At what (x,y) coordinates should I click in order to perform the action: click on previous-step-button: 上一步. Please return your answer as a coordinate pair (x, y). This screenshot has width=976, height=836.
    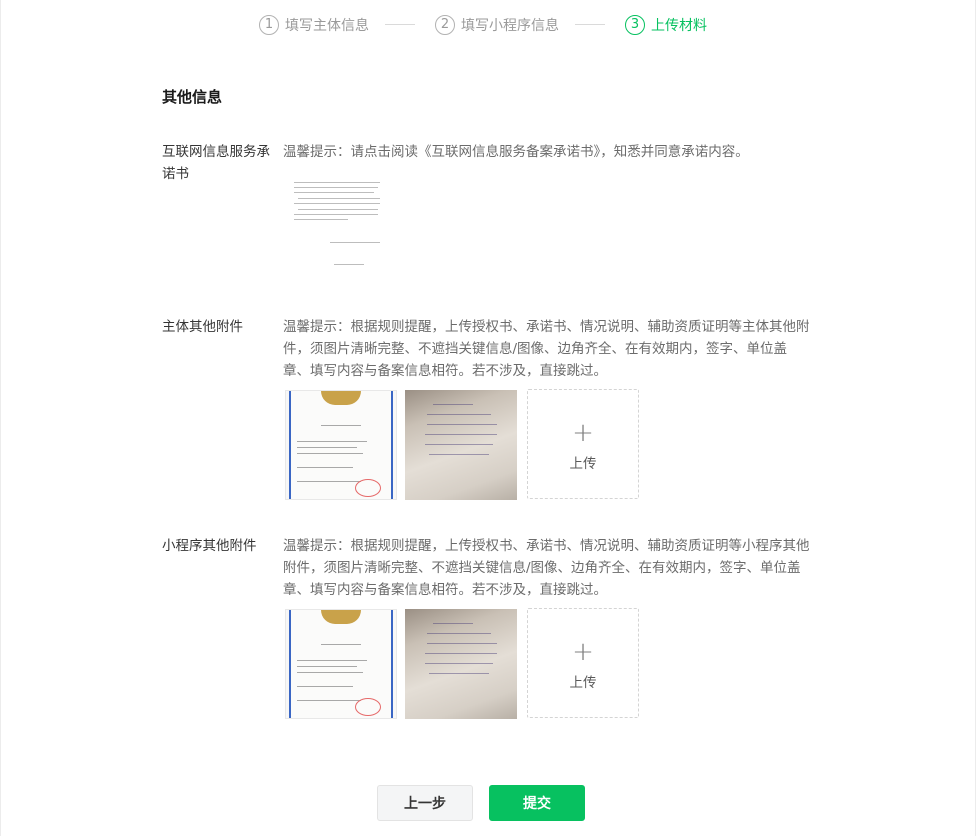
    Looking at the image, I should click on (425, 803).